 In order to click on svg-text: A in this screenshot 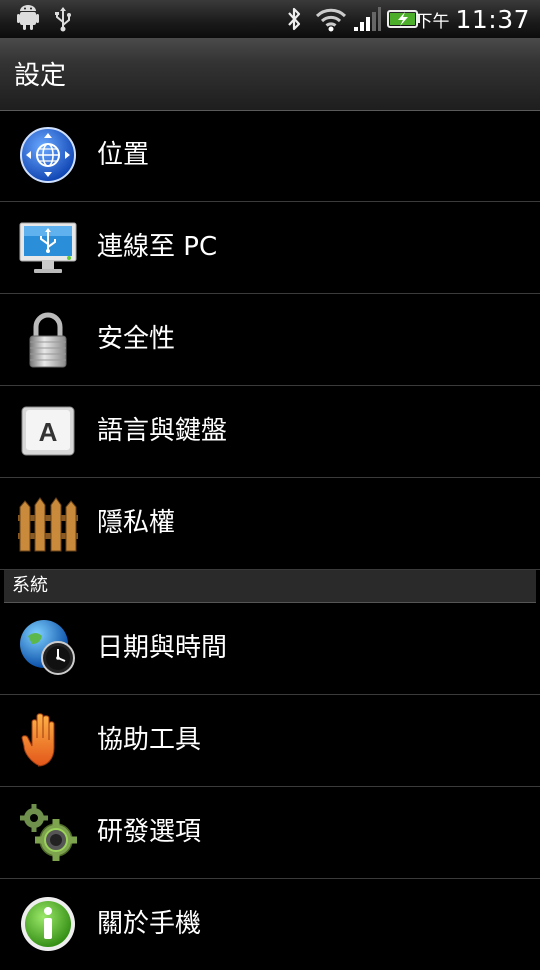, I will do `click(48, 432)`.